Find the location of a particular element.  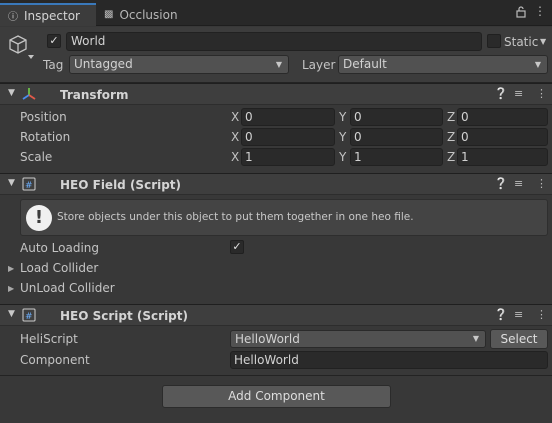

transform-header: ▼ Transform ❔ ≡ ⋮ is located at coordinates (276, 94).